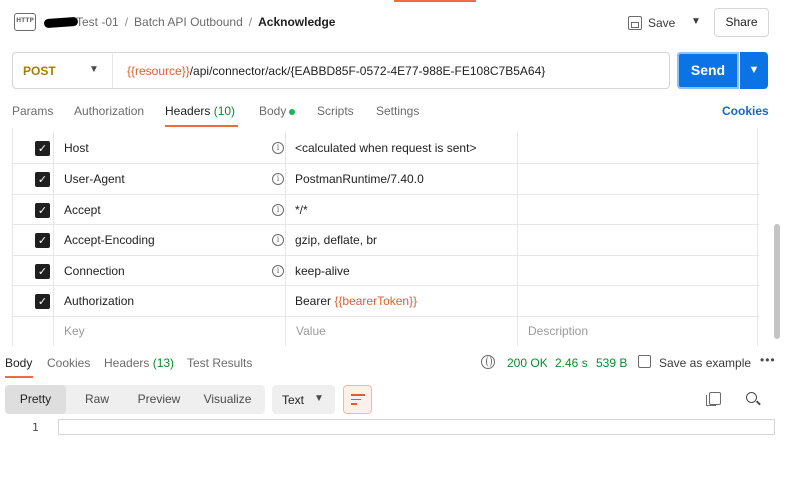  What do you see at coordinates (336, 240) in the screenshot?
I see `header-value: gzip, deflate, br` at bounding box center [336, 240].